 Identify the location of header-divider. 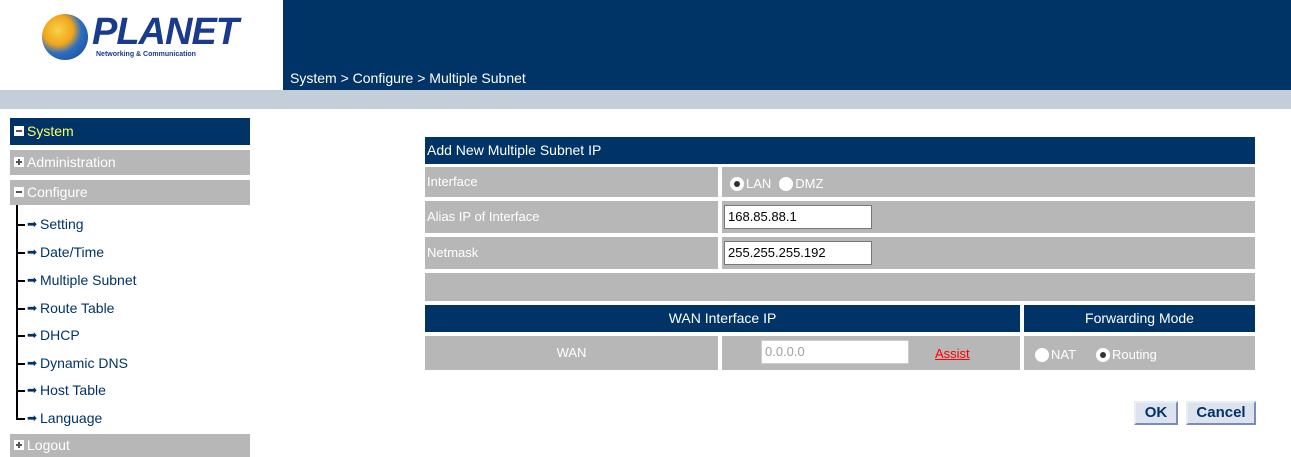
(645, 99).